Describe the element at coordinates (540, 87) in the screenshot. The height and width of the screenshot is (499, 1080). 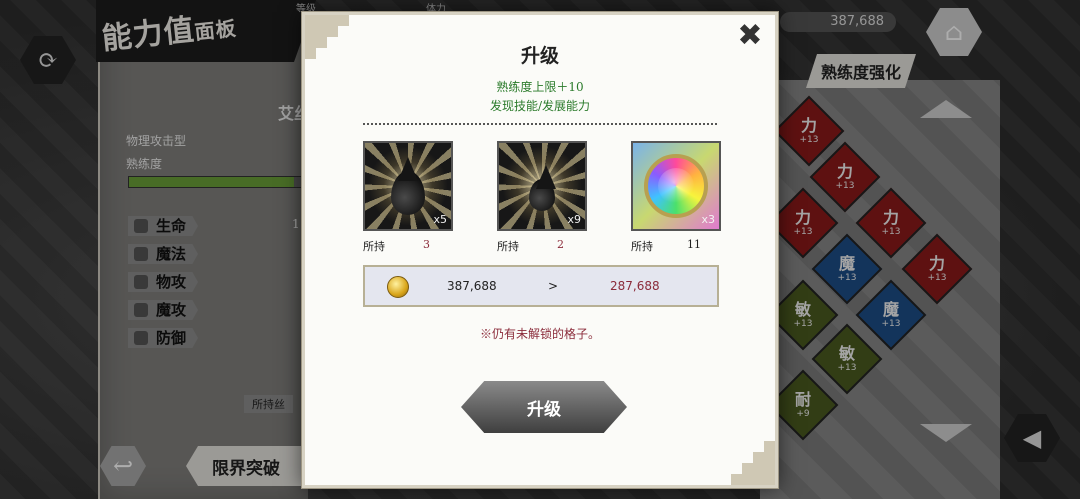
I see `dialog-subtitle-1: 熟练度上限＋10` at that location.